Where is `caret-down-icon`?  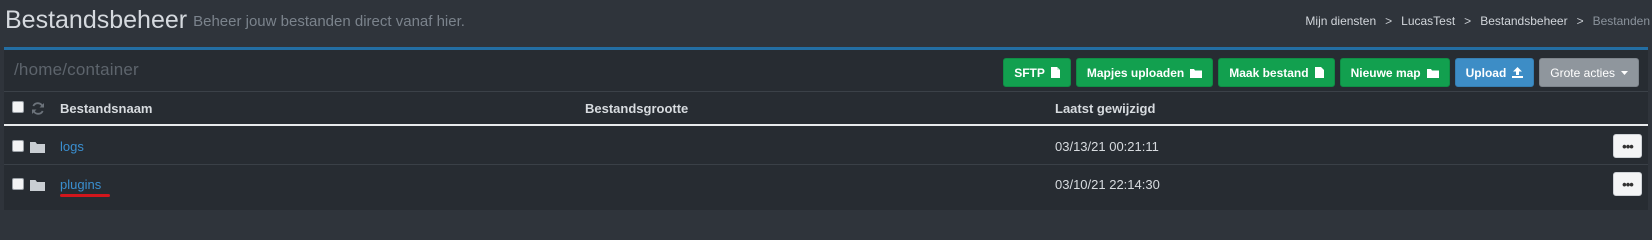 caret-down-icon is located at coordinates (1624, 72).